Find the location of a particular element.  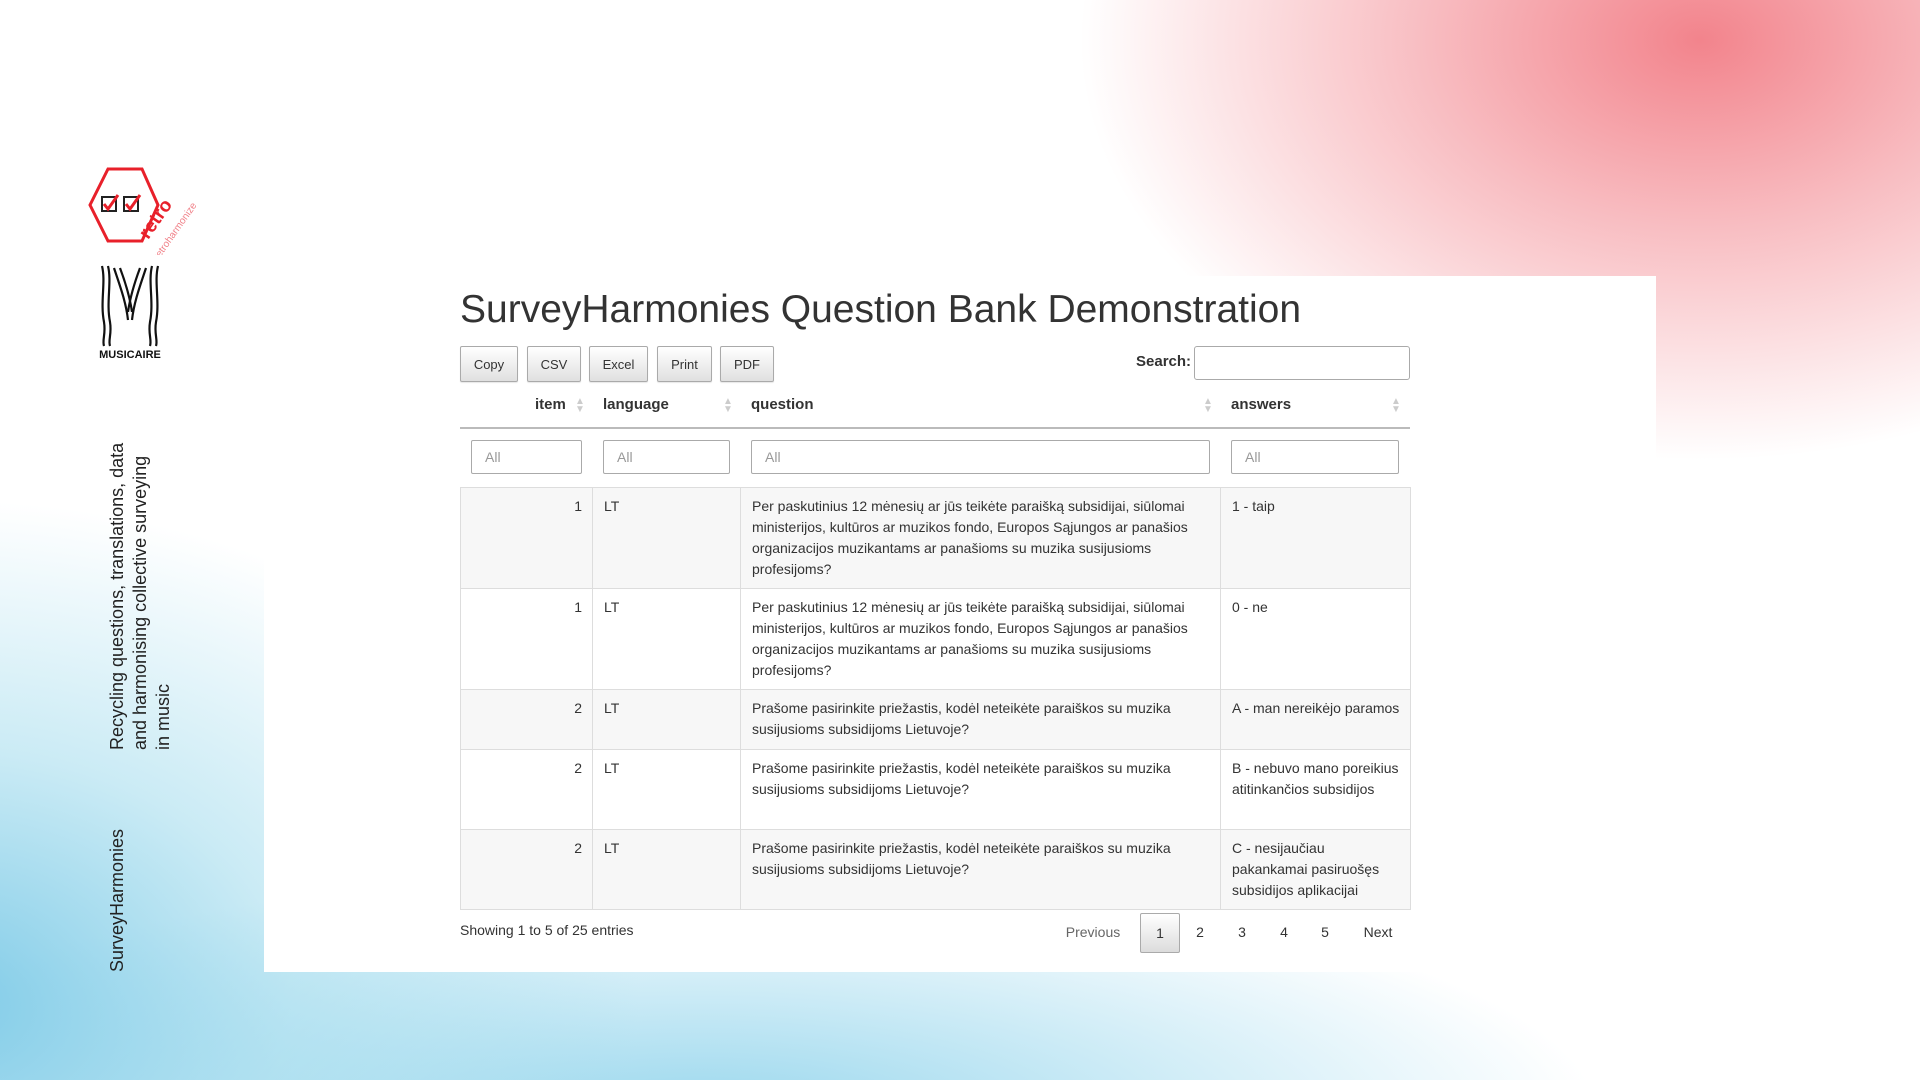

copy-button: Copy is located at coordinates (489, 364).